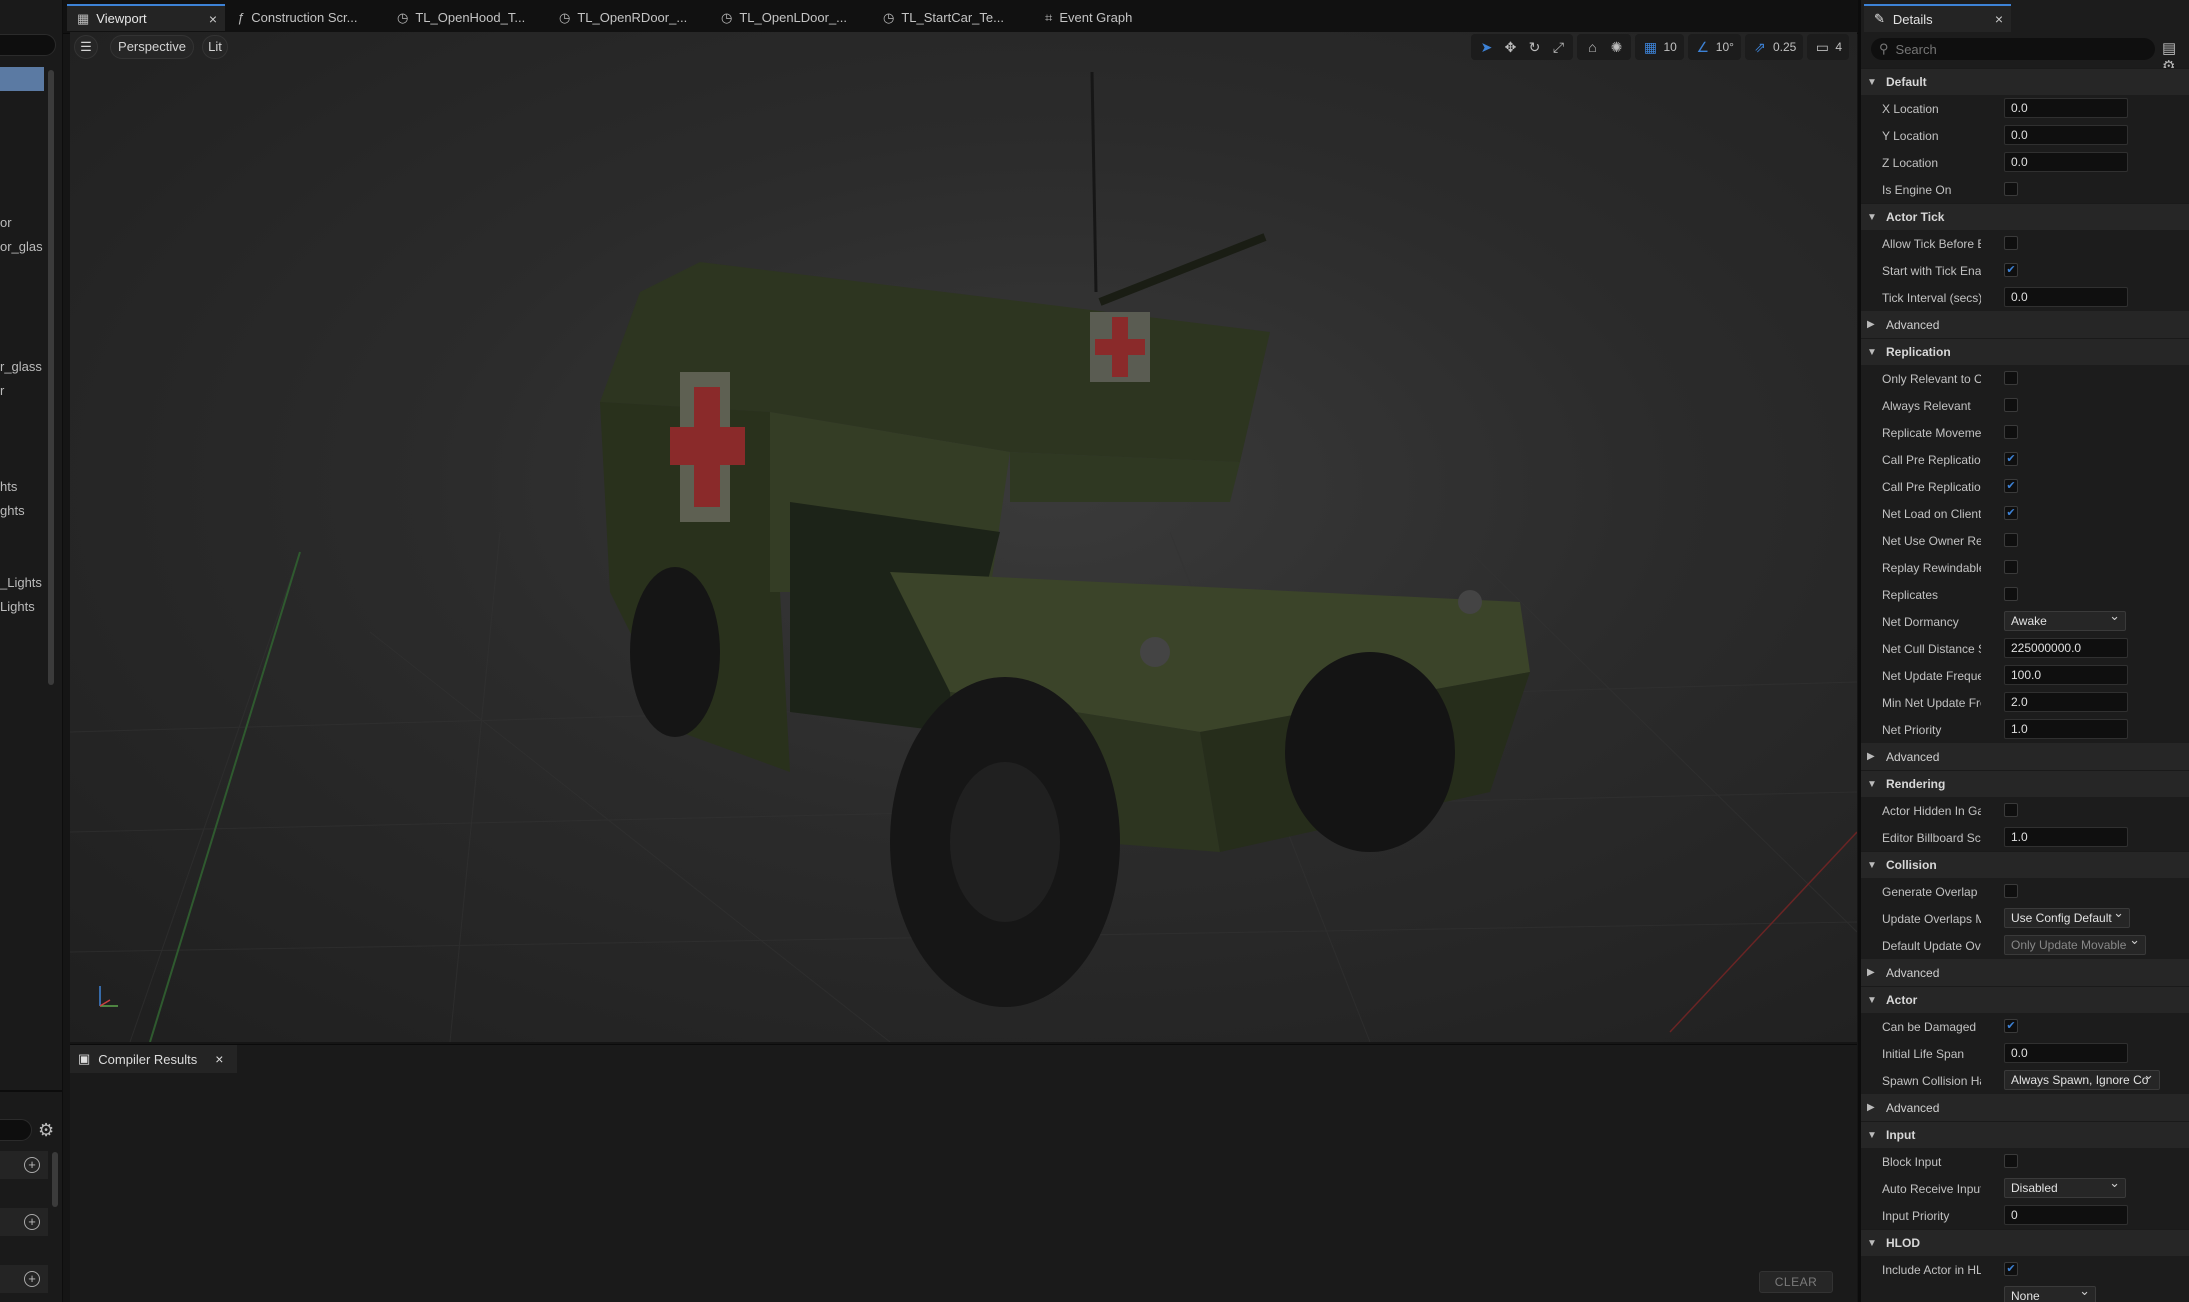  What do you see at coordinates (2082, 1080) in the screenshot?
I see `property-dropdown: Always Spawn, Ignore Co` at bounding box center [2082, 1080].